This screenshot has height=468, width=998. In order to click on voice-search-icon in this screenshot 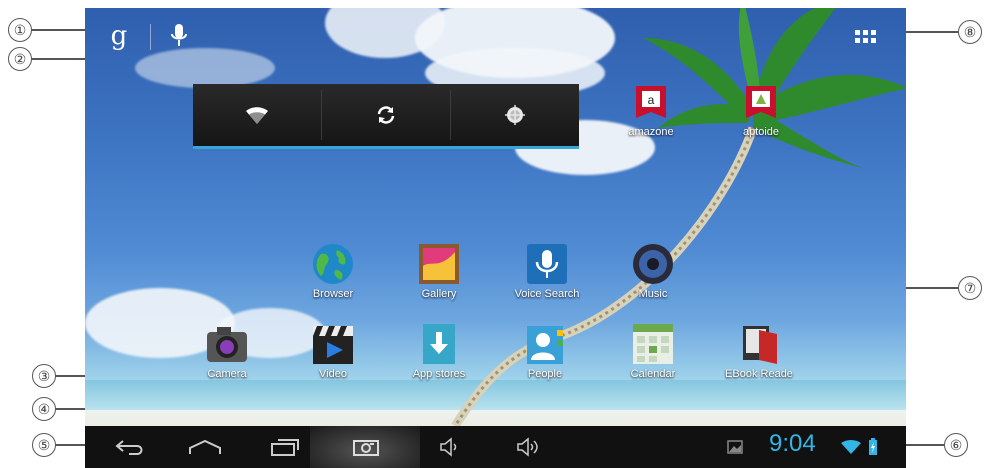, I will do `click(547, 264)`.